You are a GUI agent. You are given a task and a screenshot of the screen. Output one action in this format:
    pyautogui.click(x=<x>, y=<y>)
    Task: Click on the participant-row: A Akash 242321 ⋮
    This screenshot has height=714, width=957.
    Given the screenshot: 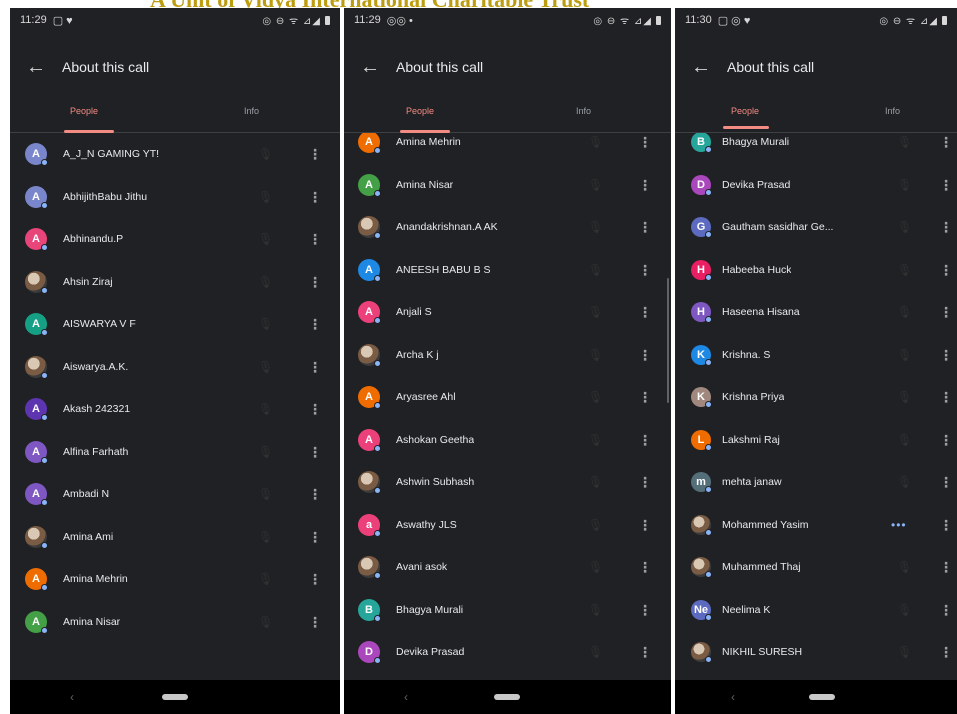 What is the action you would take?
    pyautogui.click(x=175, y=409)
    